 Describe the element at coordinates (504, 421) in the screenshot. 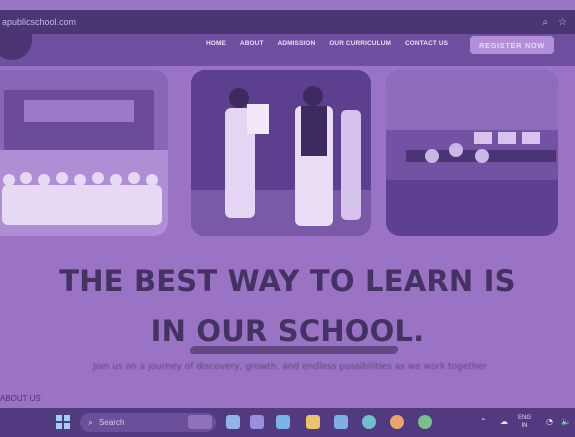

I see `weather-icon: ☁` at that location.